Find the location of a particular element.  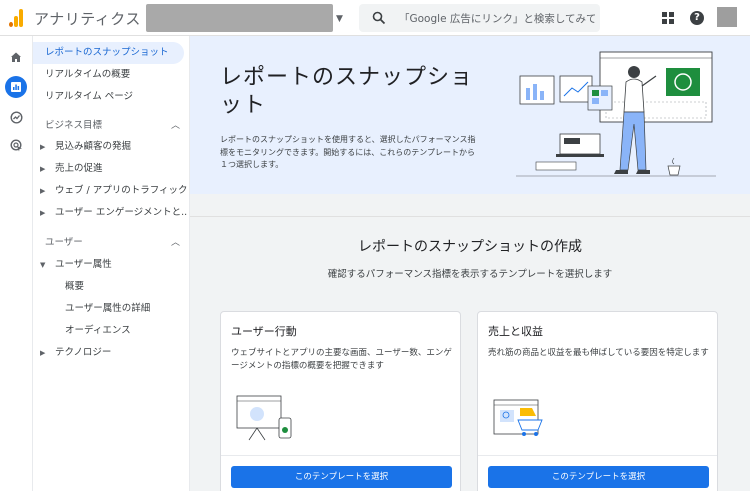

advertising-icon is located at coordinates (16, 145).